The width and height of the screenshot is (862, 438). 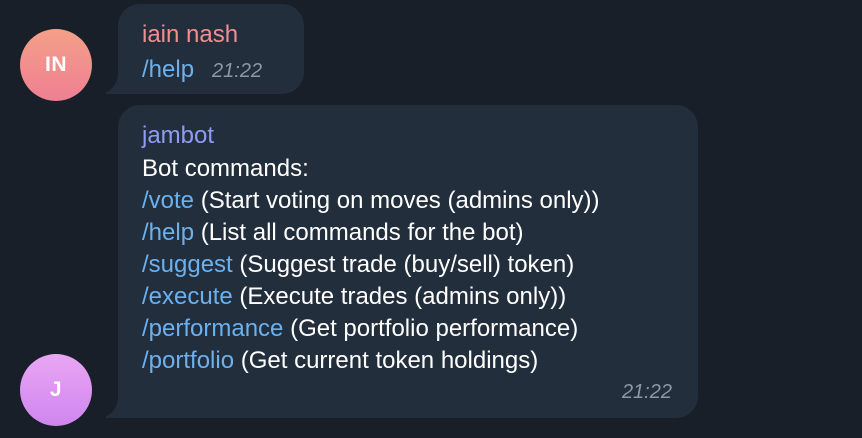 I want to click on portfolio-command-link: /portfolio, so click(x=188, y=360).